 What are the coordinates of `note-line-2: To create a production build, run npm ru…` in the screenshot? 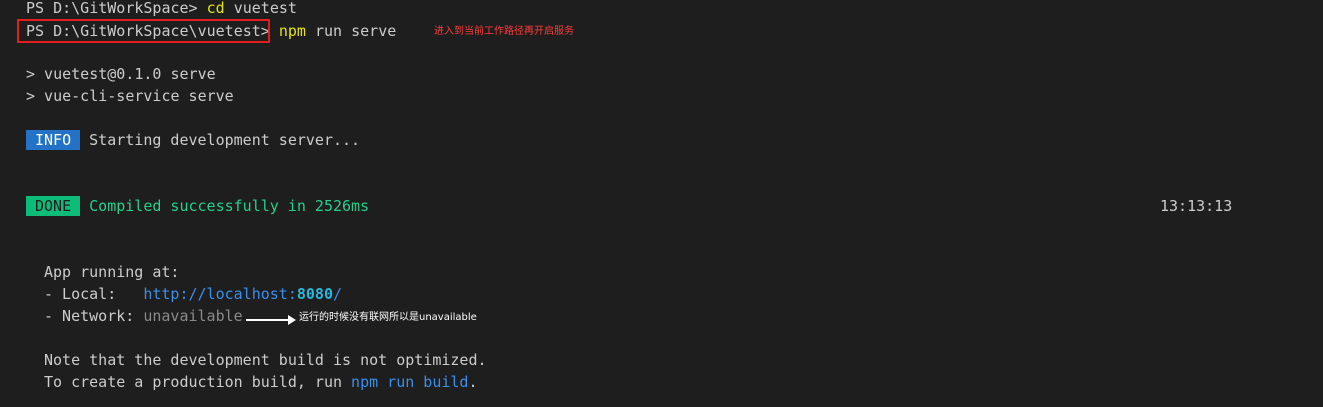 It's located at (260, 382).